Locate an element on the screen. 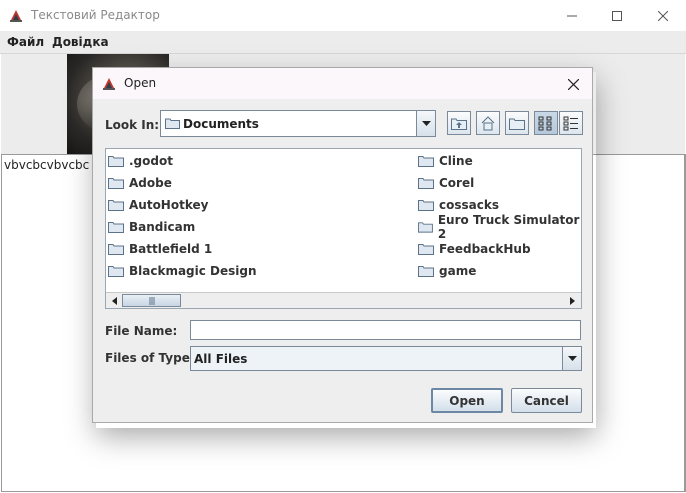 Image resolution: width=686 pixels, height=493 pixels. list-item: Cline is located at coordinates (445, 161).